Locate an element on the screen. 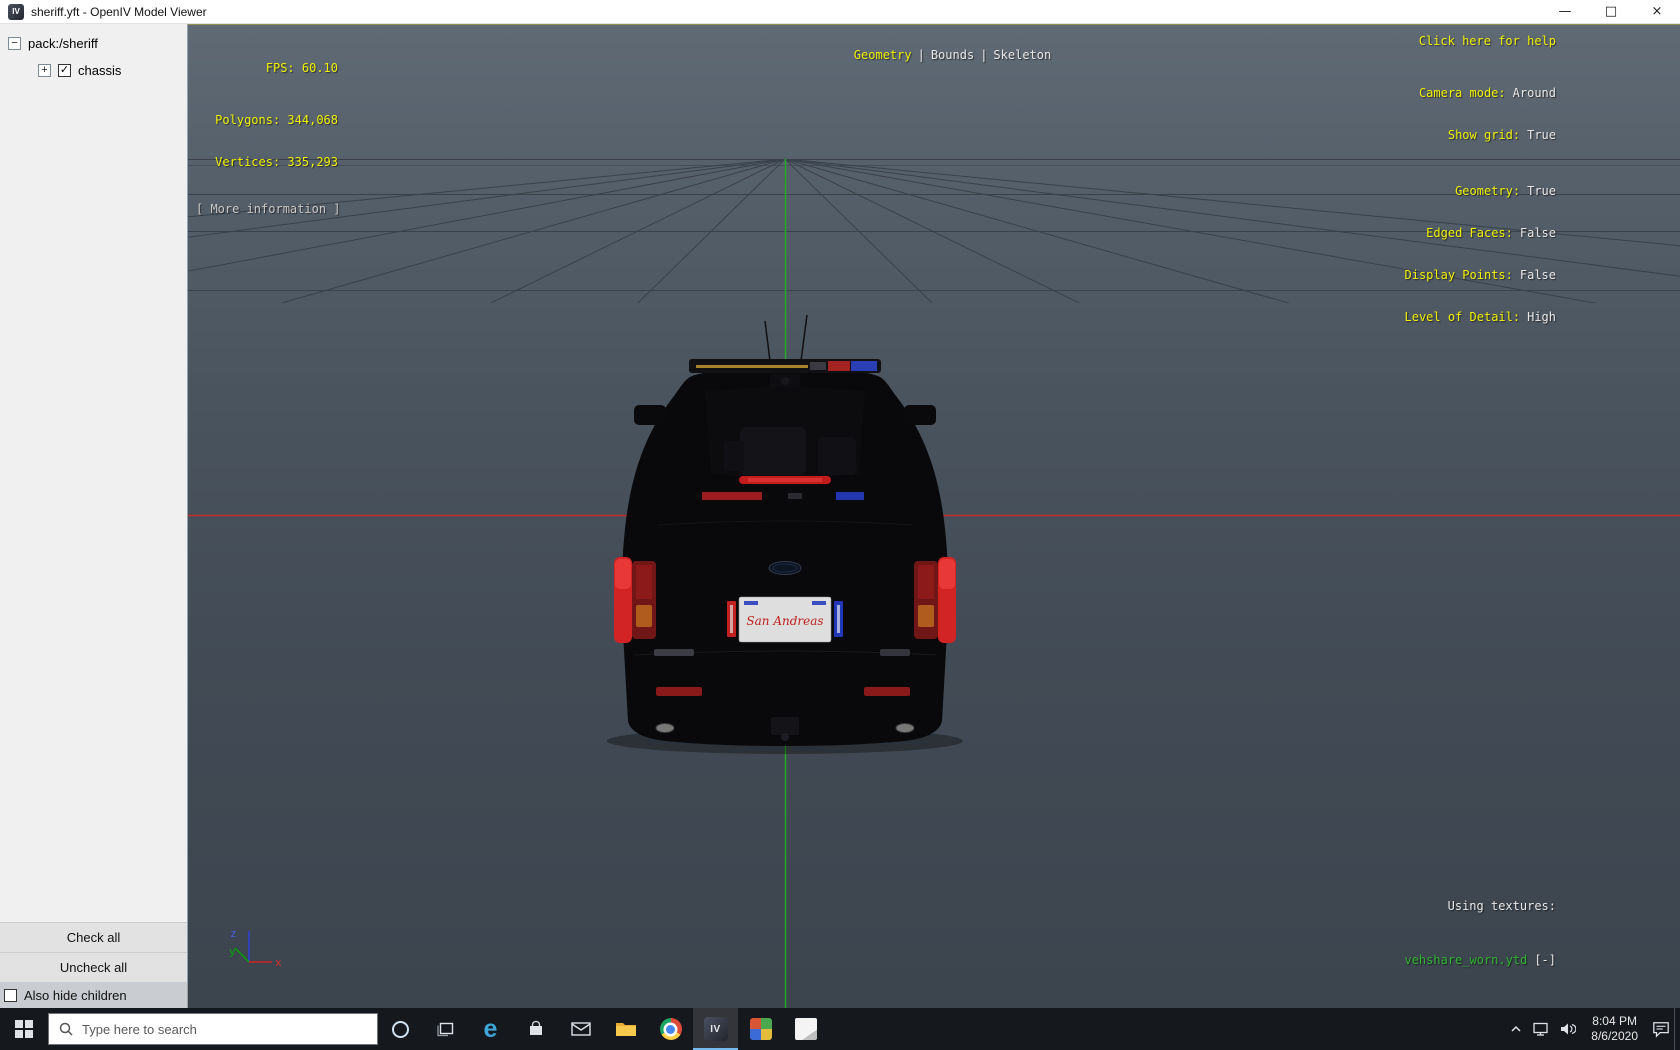 This screenshot has height=1050, width=1680. volume-control is located at coordinates (1568, 1029).